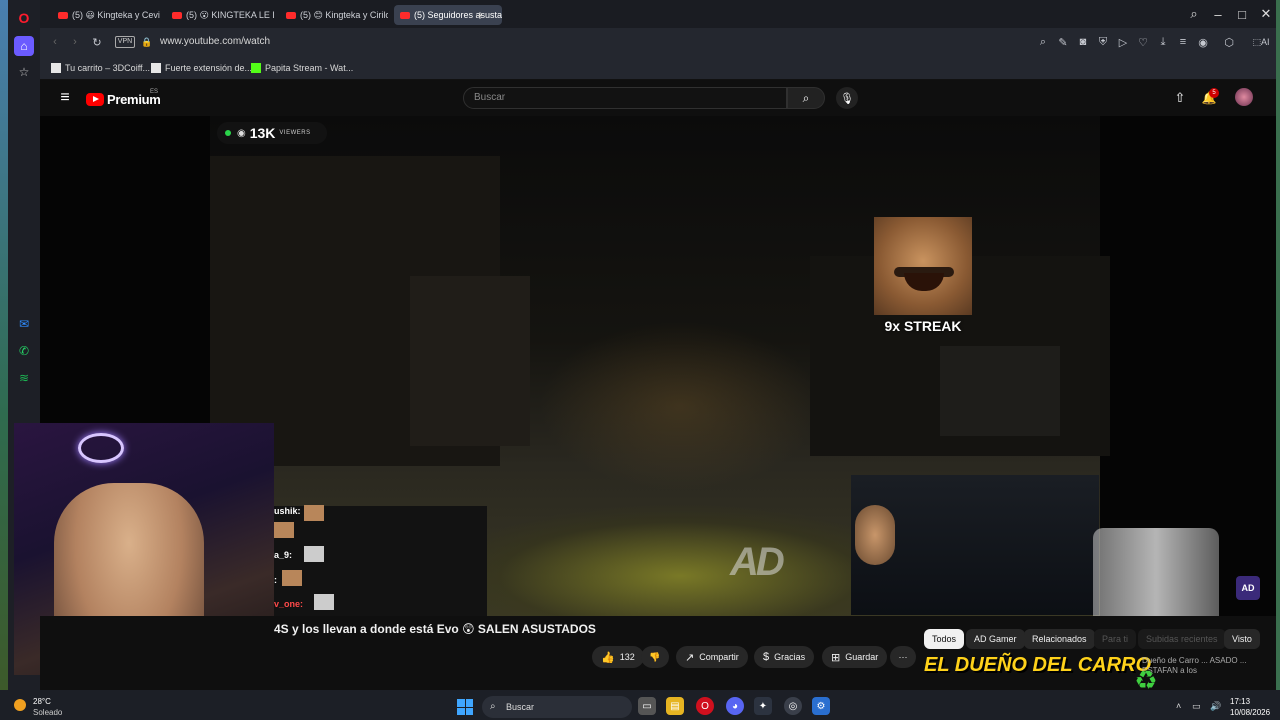 Image resolution: width=1280 pixels, height=720 pixels. What do you see at coordinates (1242, 14) in the screenshot?
I see `maximize-icon: □` at bounding box center [1242, 14].